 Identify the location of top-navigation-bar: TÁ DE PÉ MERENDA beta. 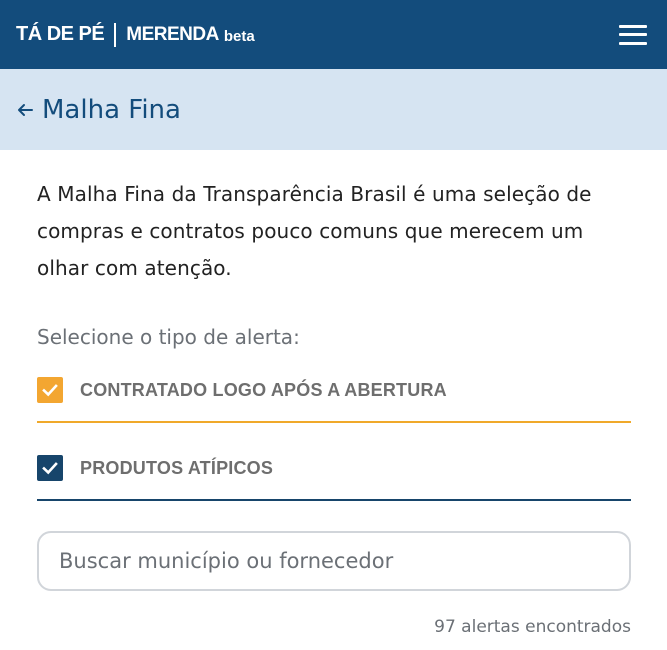
(333, 34).